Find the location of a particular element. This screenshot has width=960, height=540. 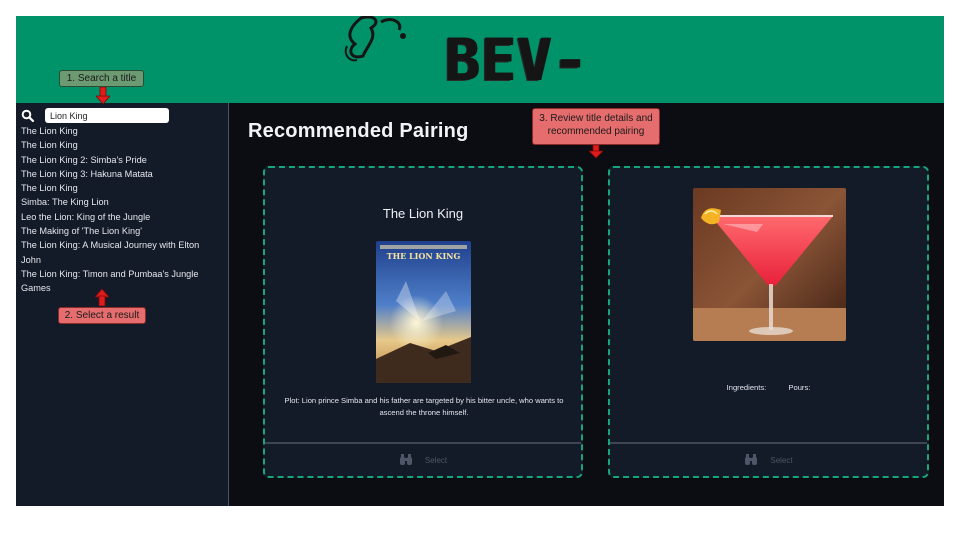

search-result-item: The Lion King: Timon and Pumbaa's Jungle is located at coordinates (121, 274).